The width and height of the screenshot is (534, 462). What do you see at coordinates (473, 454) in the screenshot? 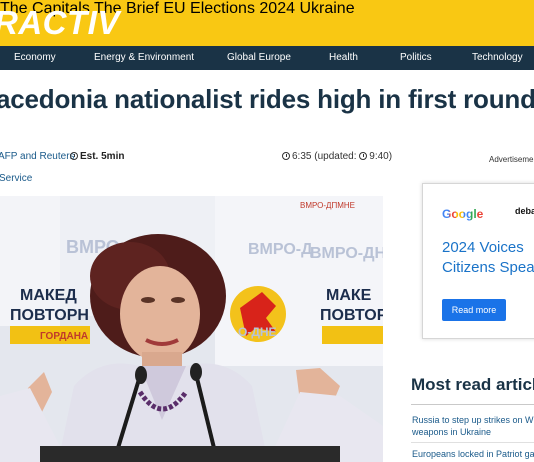
I see `most-read-item: Europeans locked in Patriot ga` at bounding box center [473, 454].